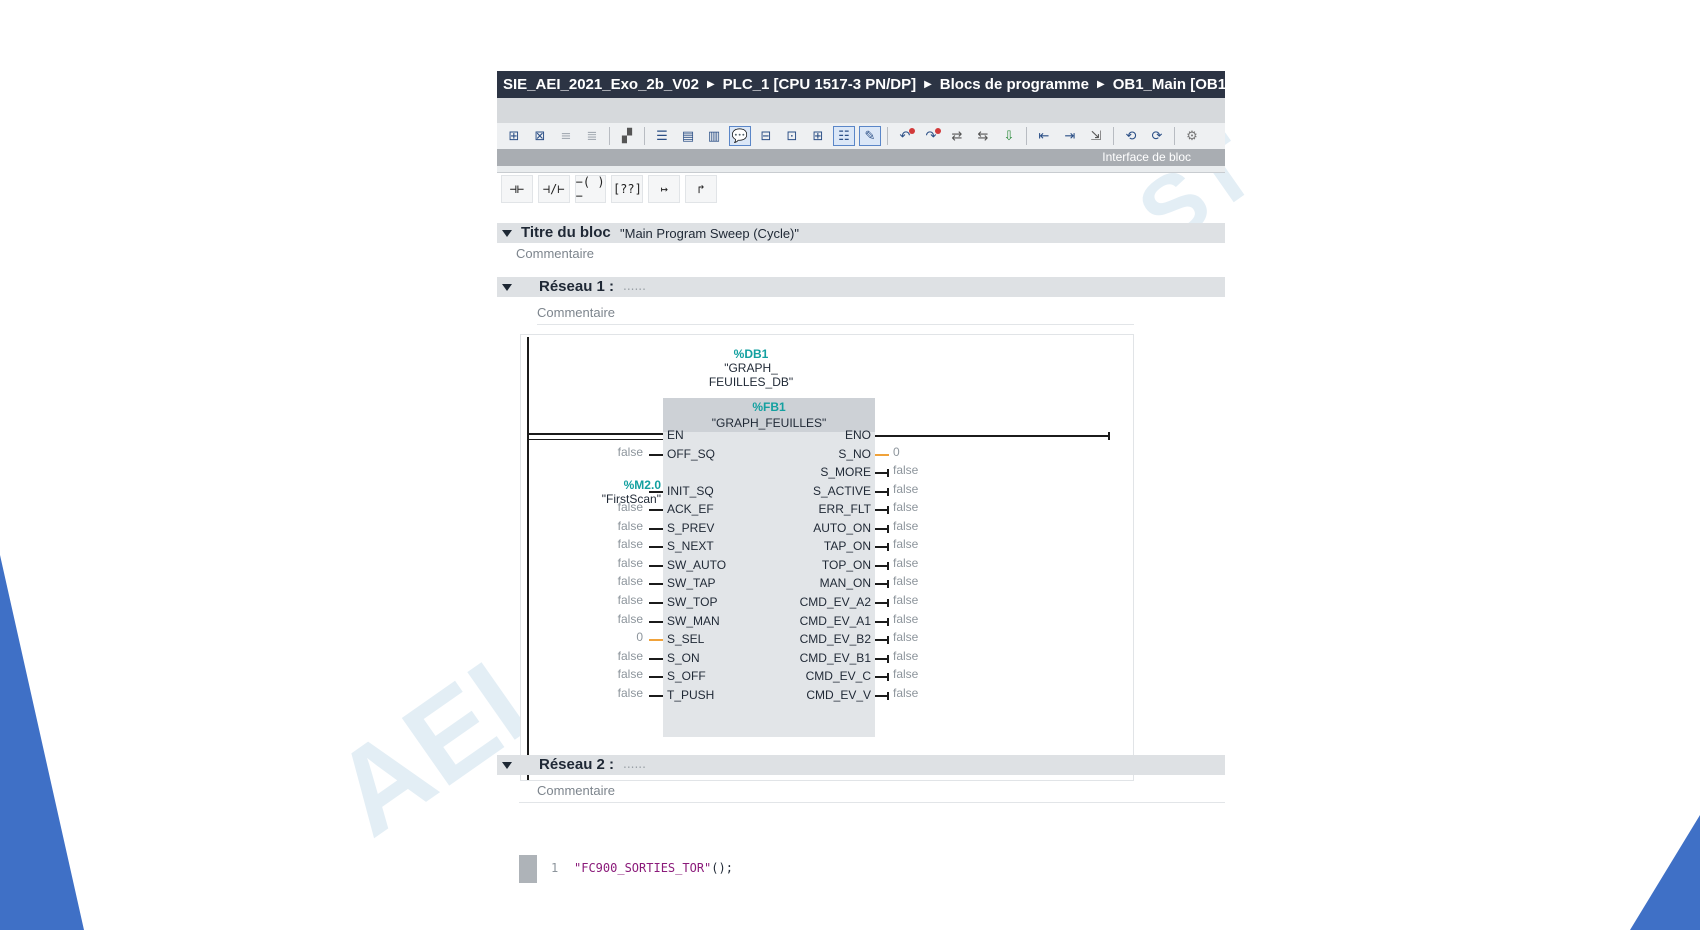  Describe the element at coordinates (1131, 136) in the screenshot. I see `refresh-icon: ⟲` at that location.